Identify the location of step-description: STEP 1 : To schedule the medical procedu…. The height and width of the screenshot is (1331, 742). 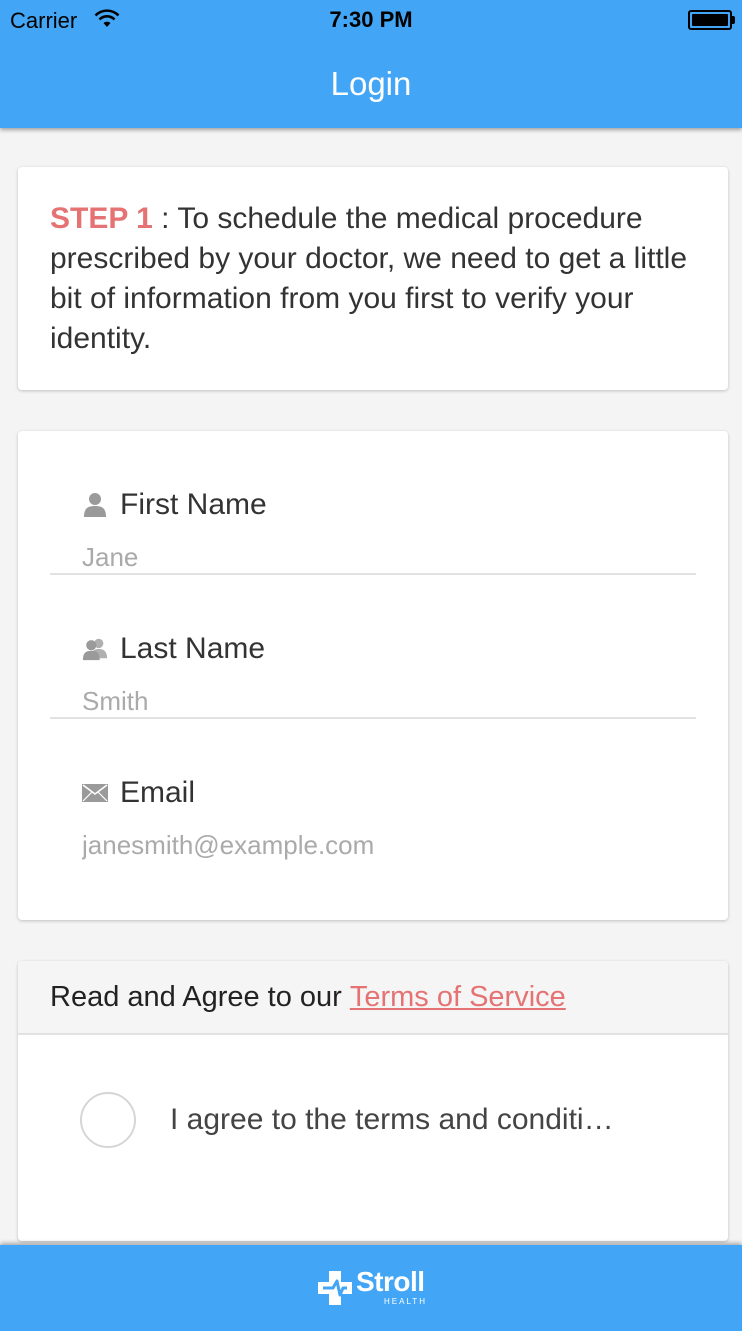
(373, 279).